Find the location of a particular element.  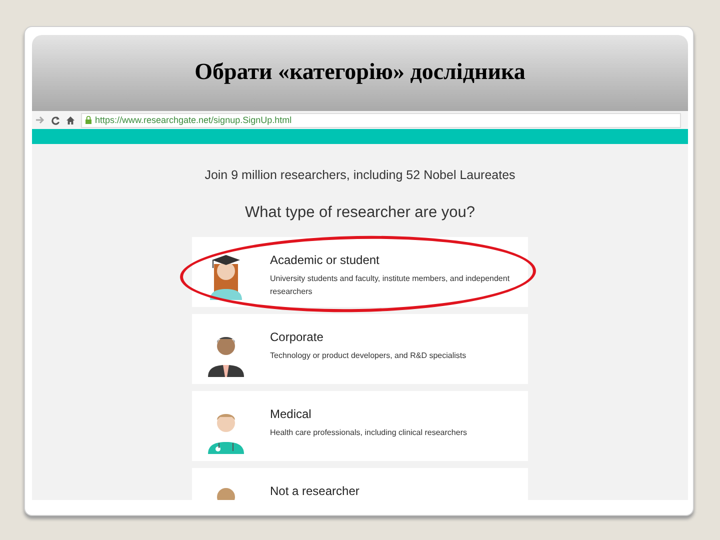

address-field: https://www.researchgate.net/signup.SignUp.html is located at coordinates (381, 120).